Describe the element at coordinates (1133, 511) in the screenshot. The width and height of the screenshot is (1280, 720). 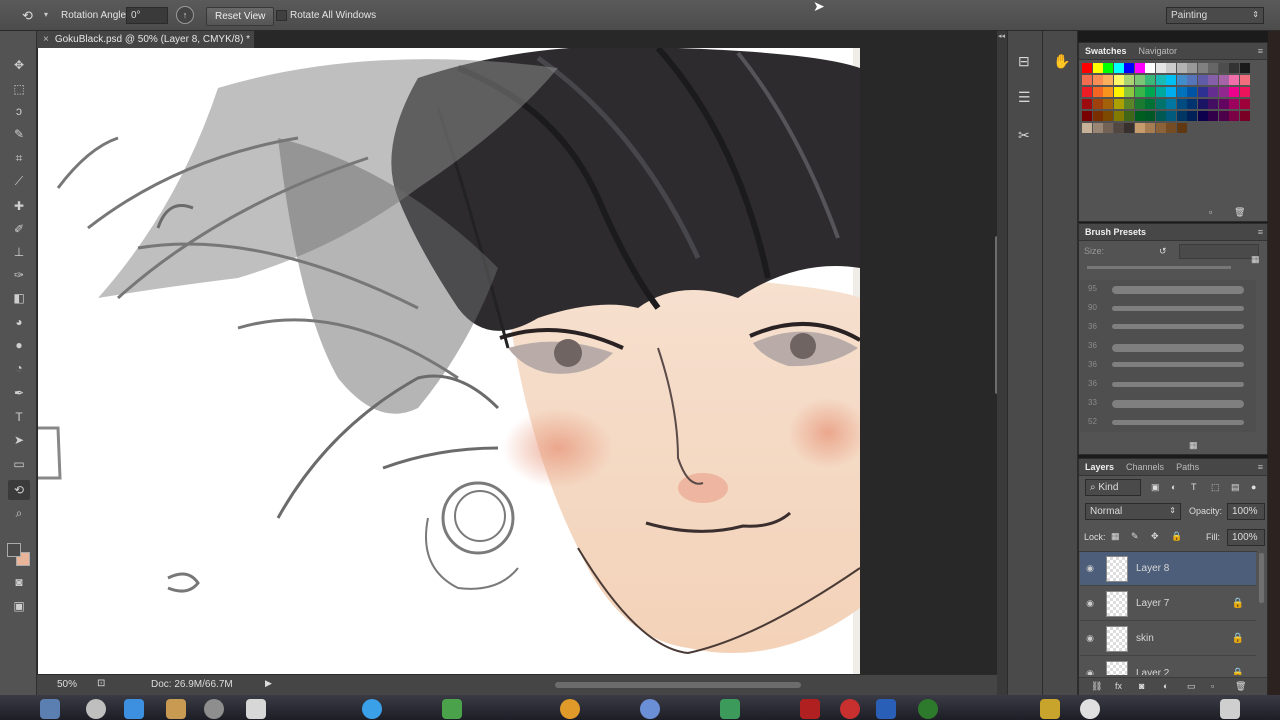
I see `blend-mode-select: Normal ⇕` at that location.